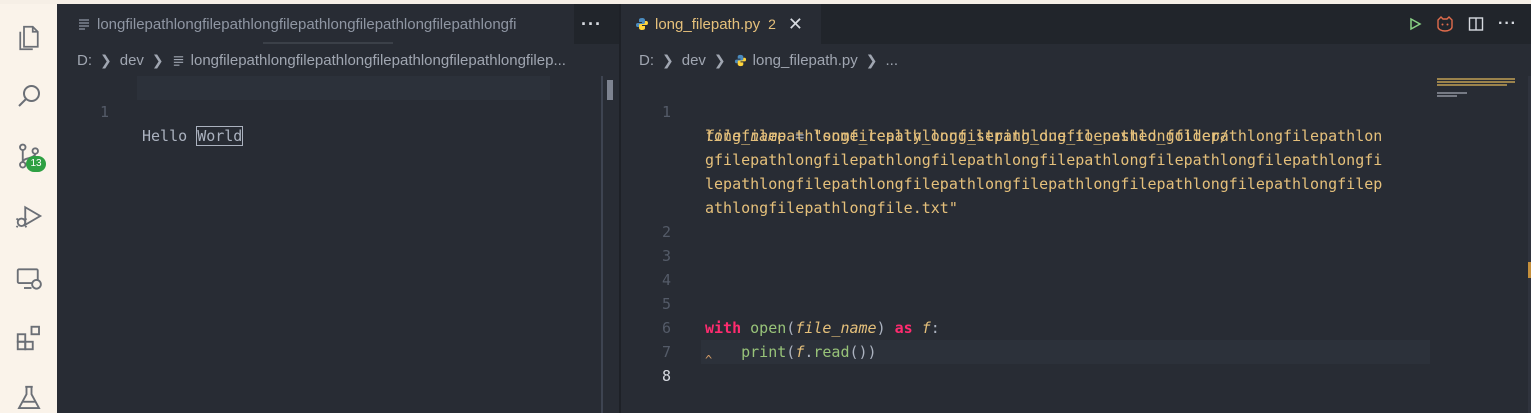  Describe the element at coordinates (104, 112) in the screenshot. I see `line-number: 1` at that location.